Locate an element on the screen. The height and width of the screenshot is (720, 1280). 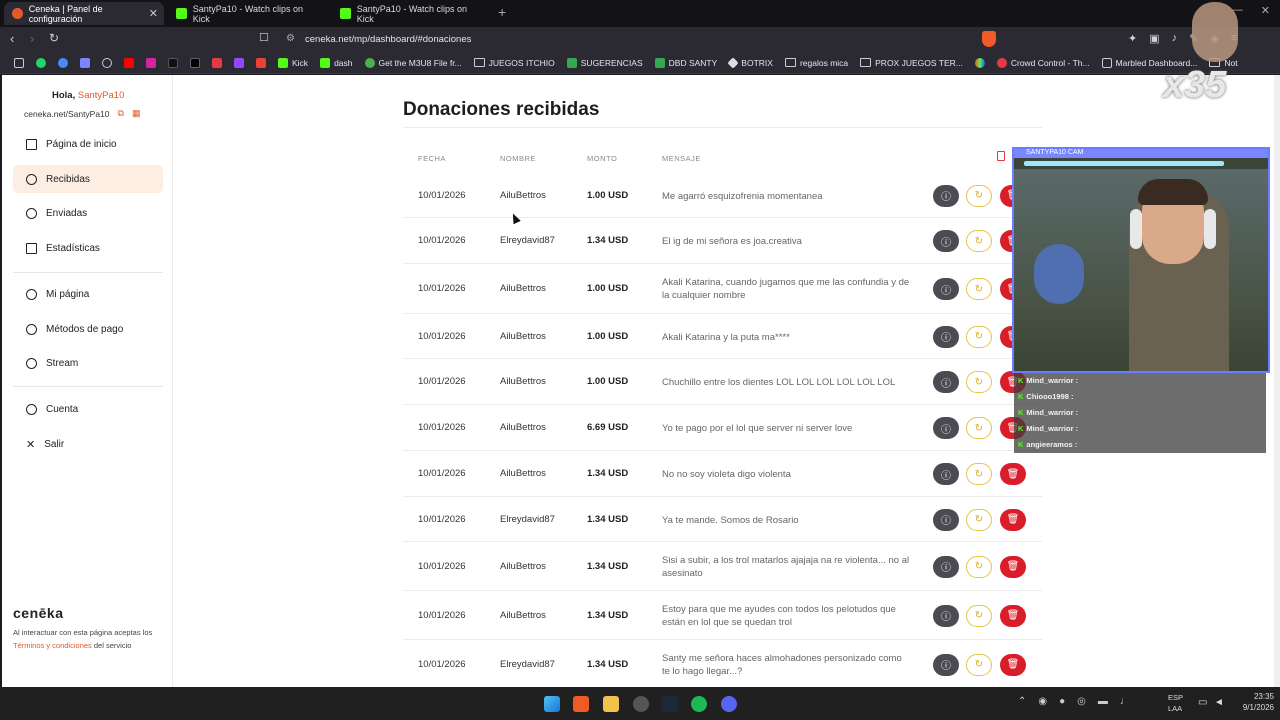
chatgpt-icon is located at coordinates (107, 62).